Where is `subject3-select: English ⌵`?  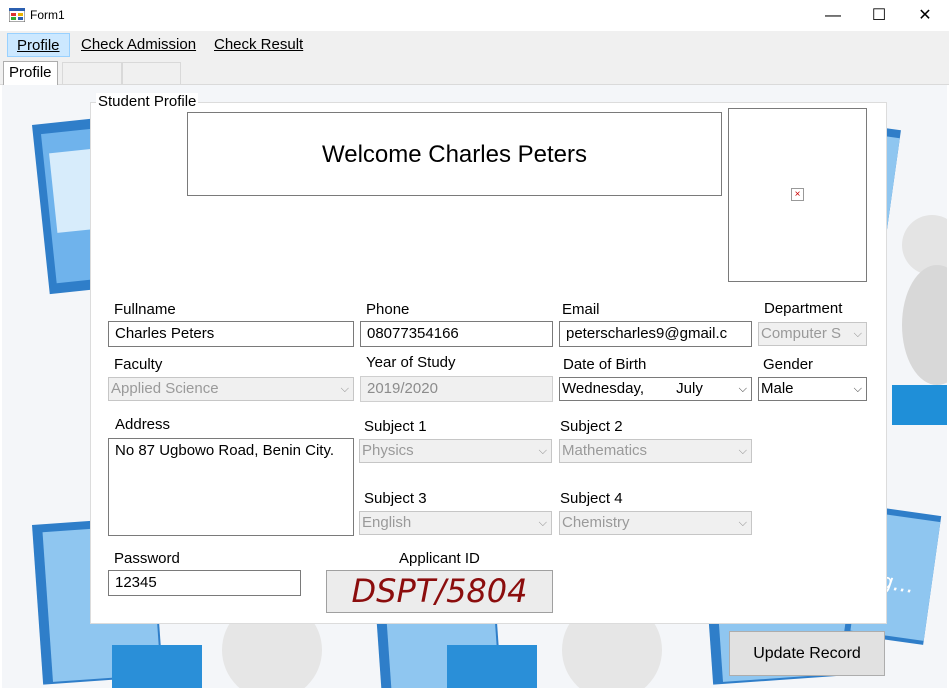
subject3-select: English ⌵ is located at coordinates (455, 523).